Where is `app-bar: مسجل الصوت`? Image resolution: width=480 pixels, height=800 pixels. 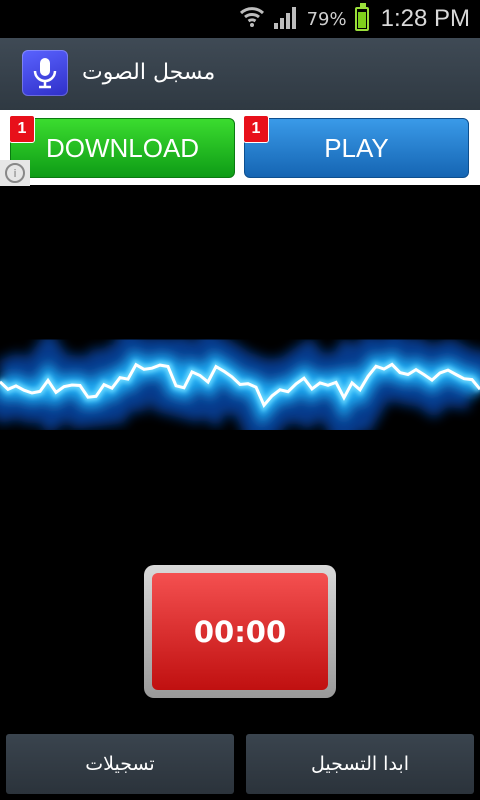 app-bar: مسجل الصوت is located at coordinates (240, 74).